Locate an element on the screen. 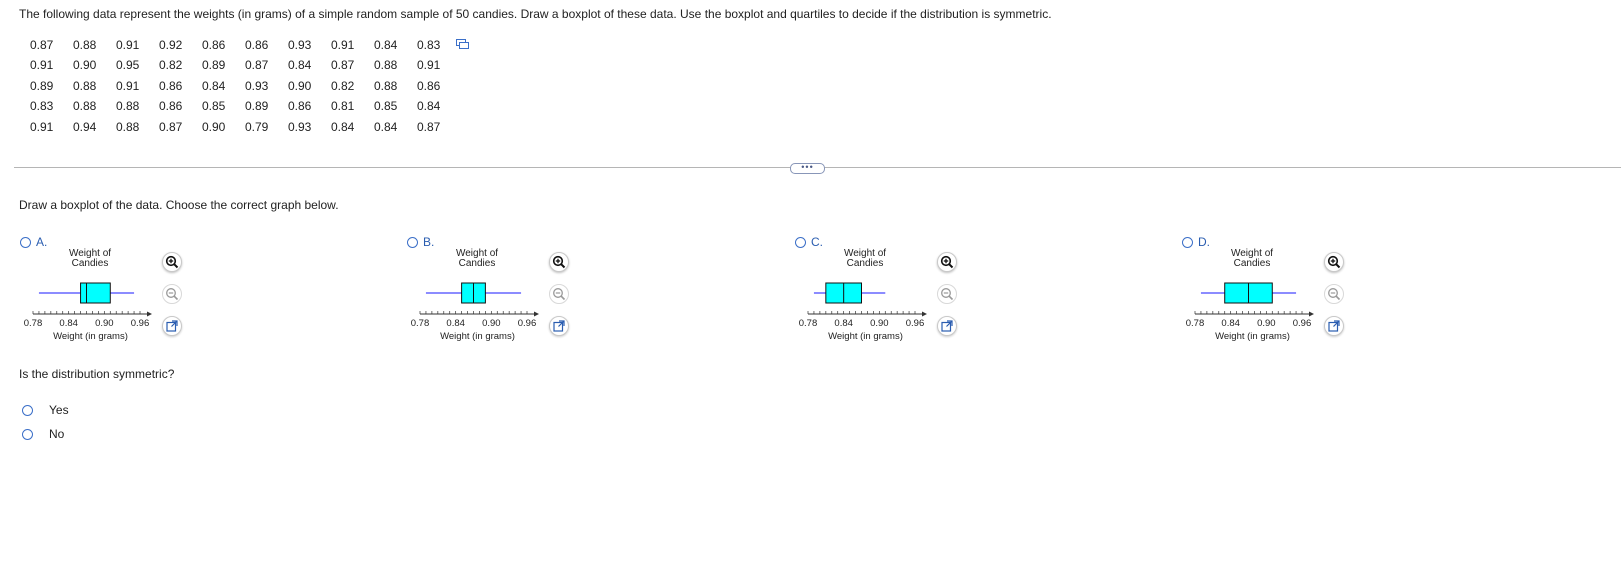 The height and width of the screenshot is (565, 1621). copy-data-icon is located at coordinates (462, 44).